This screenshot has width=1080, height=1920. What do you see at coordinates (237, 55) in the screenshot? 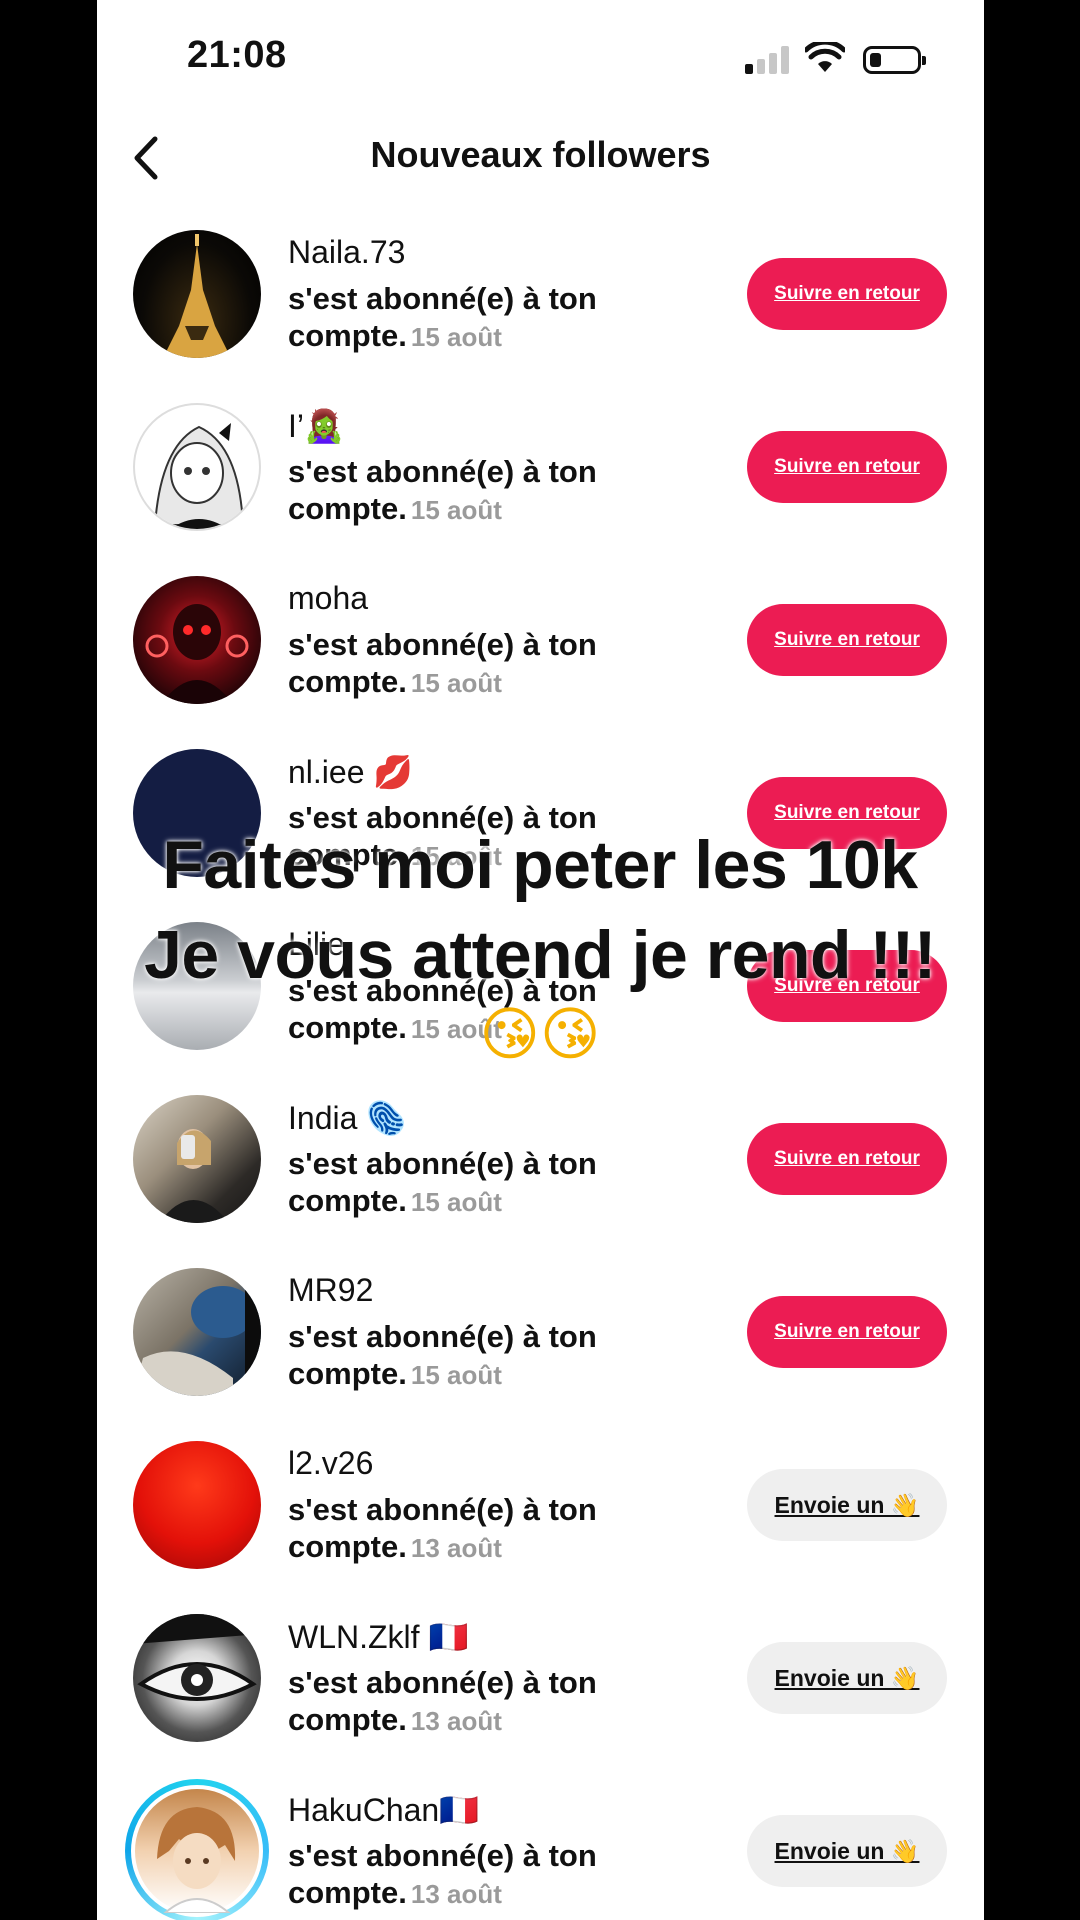
I see `status-time: 21:08` at bounding box center [237, 55].